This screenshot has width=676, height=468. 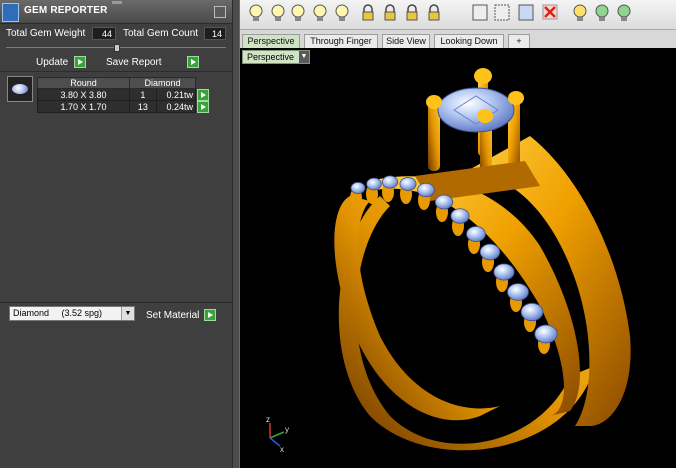 What do you see at coordinates (210, 315) in the screenshot?
I see `set-material-button` at bounding box center [210, 315].